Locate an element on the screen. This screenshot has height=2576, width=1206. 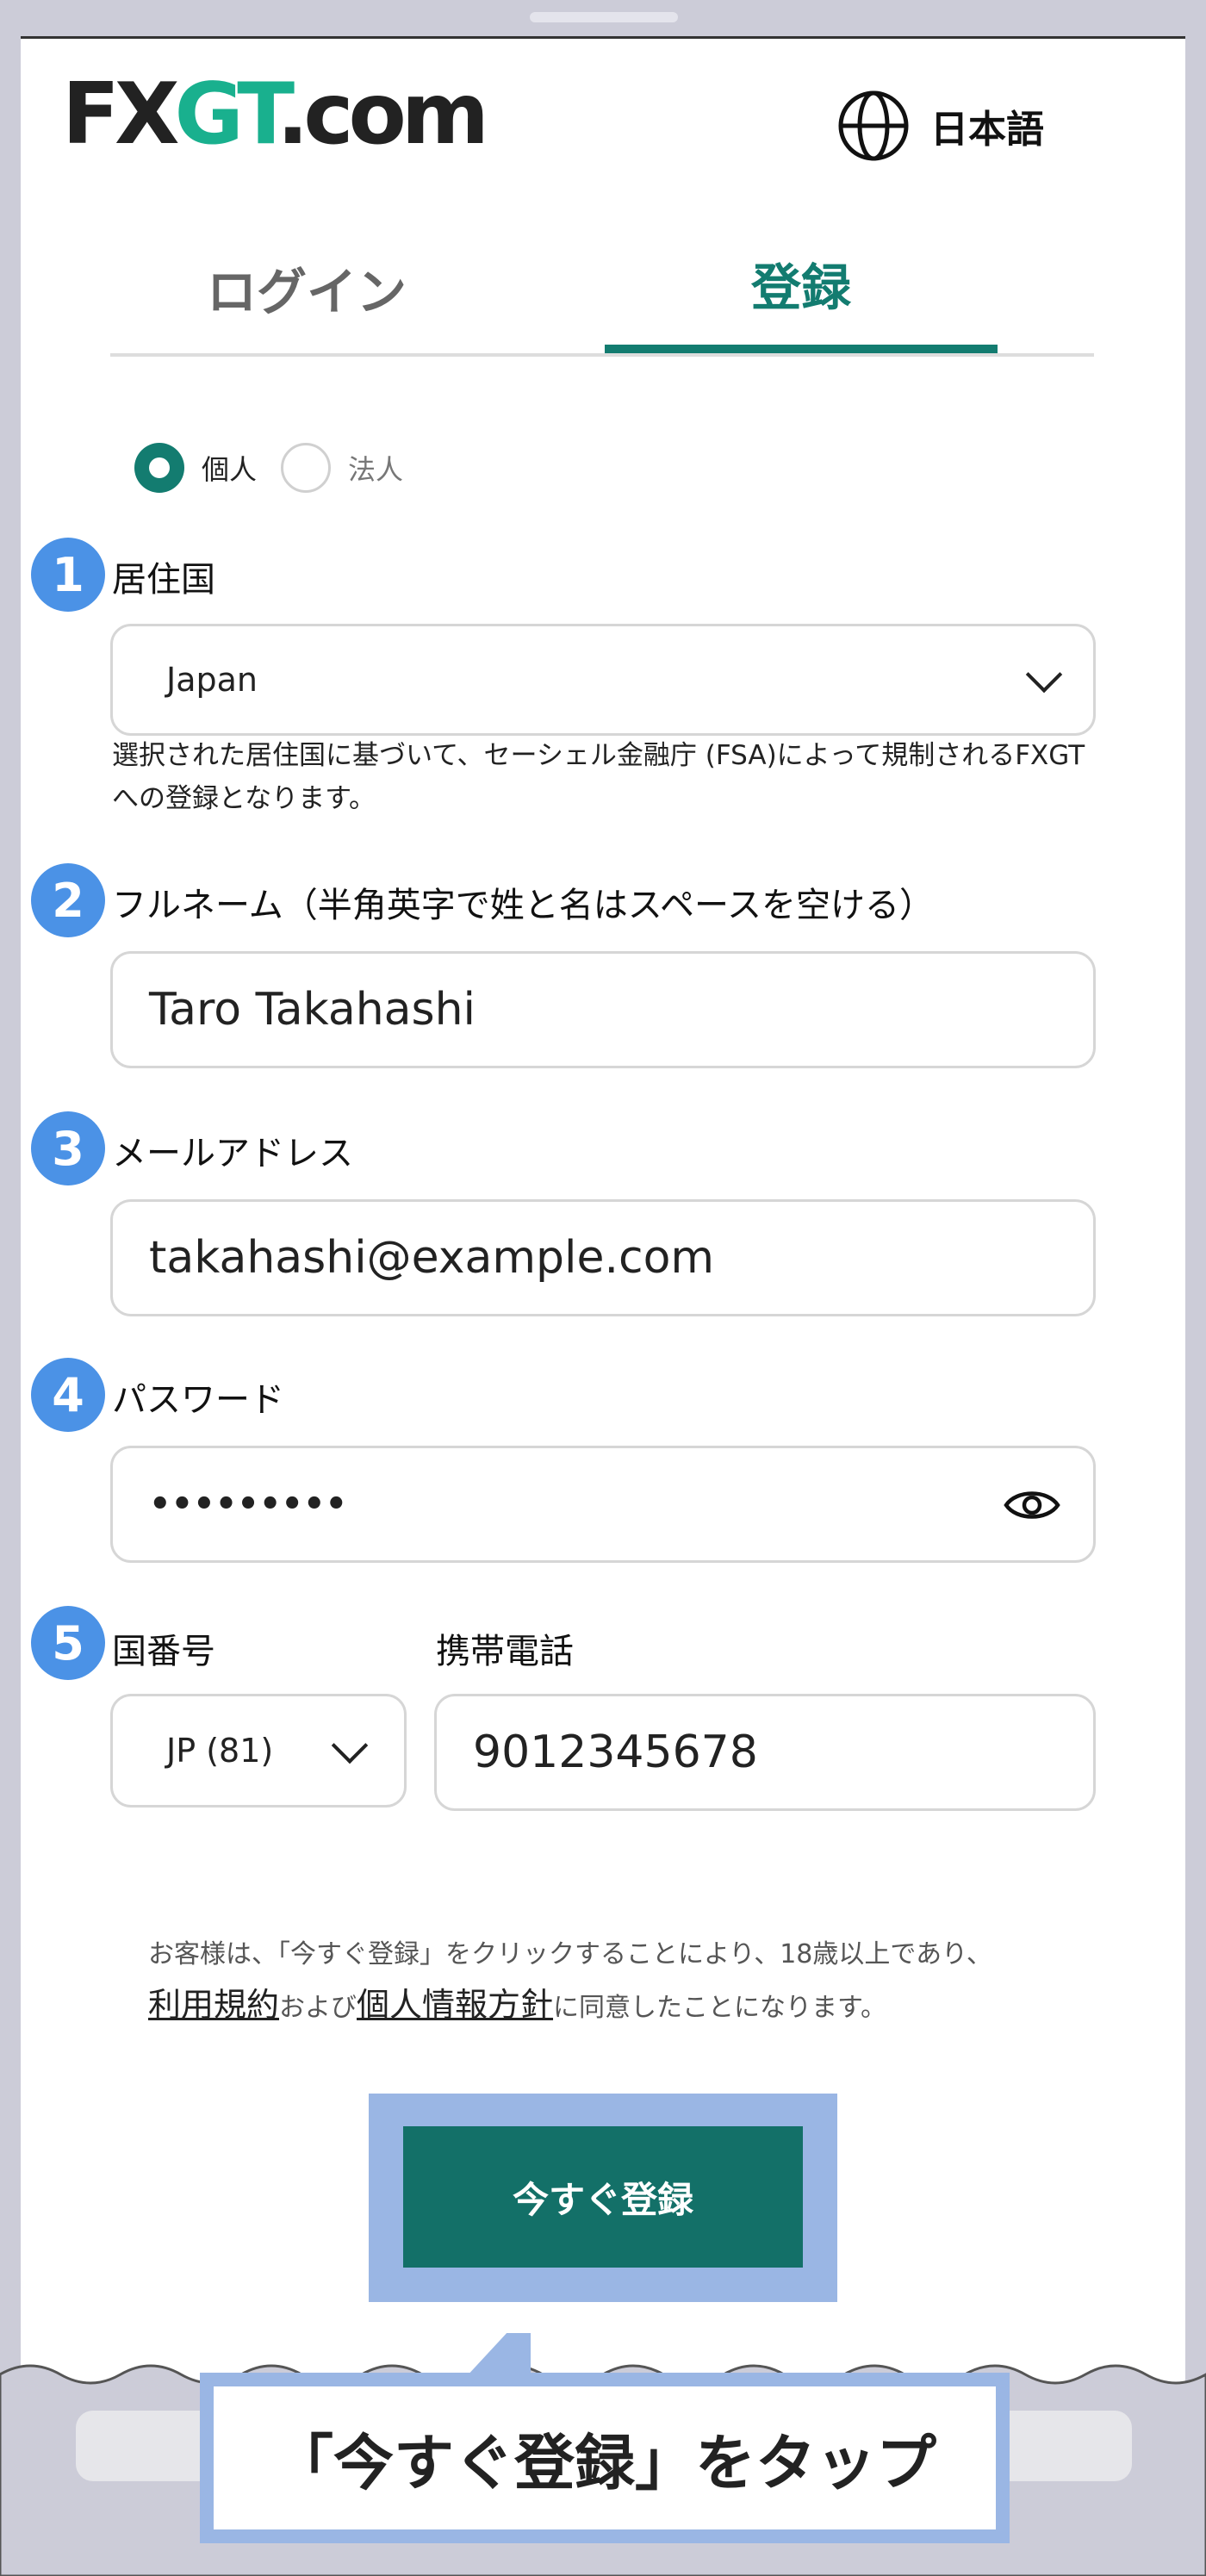
radio-individual-label: 個人 is located at coordinates (229, 468).